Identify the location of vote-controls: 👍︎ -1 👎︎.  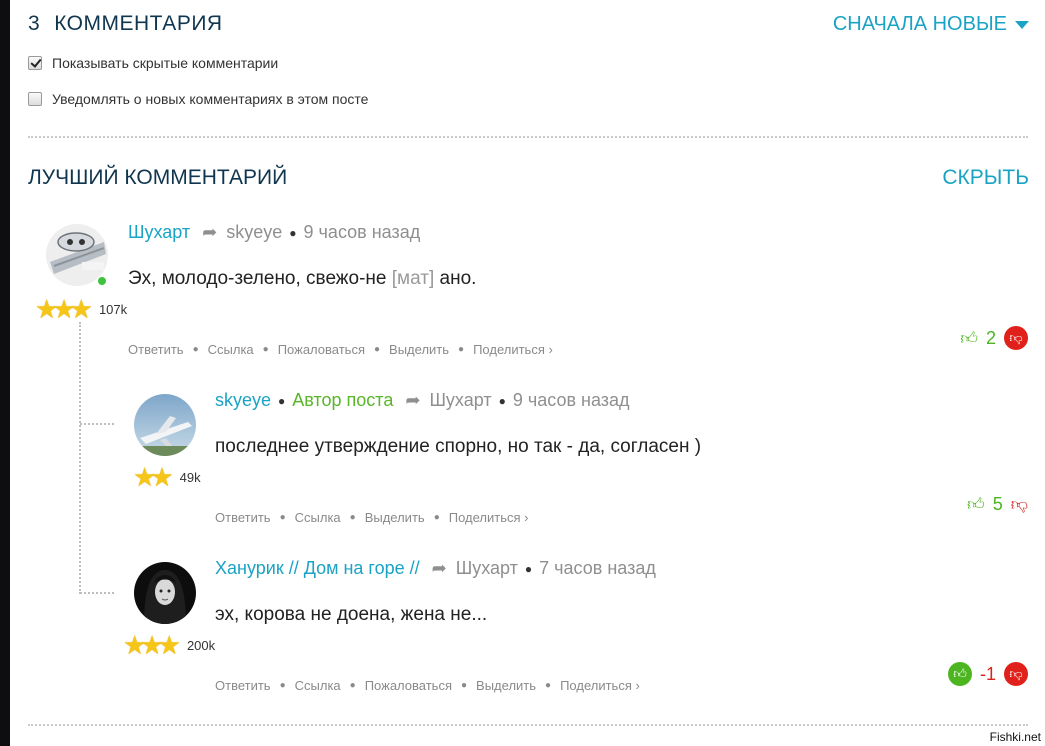
(987, 674).